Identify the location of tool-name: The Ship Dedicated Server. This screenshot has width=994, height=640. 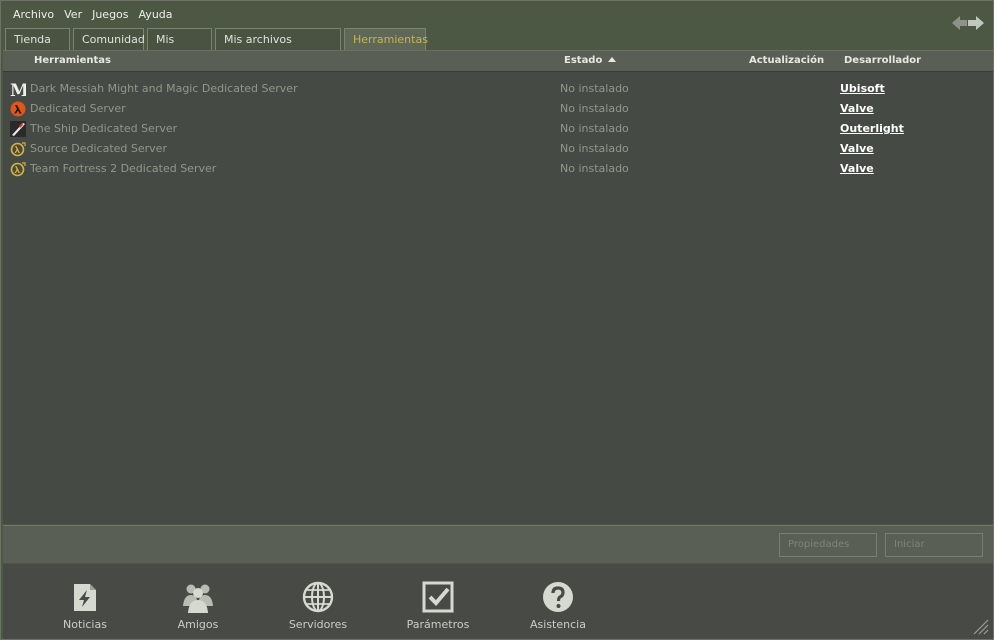
(104, 128).